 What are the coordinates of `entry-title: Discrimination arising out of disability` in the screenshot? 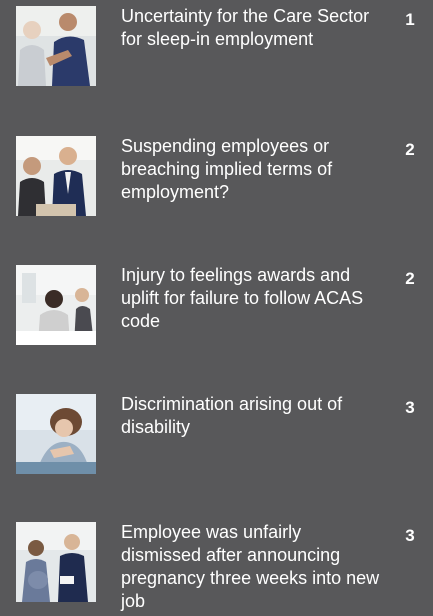 It's located at (252, 416).